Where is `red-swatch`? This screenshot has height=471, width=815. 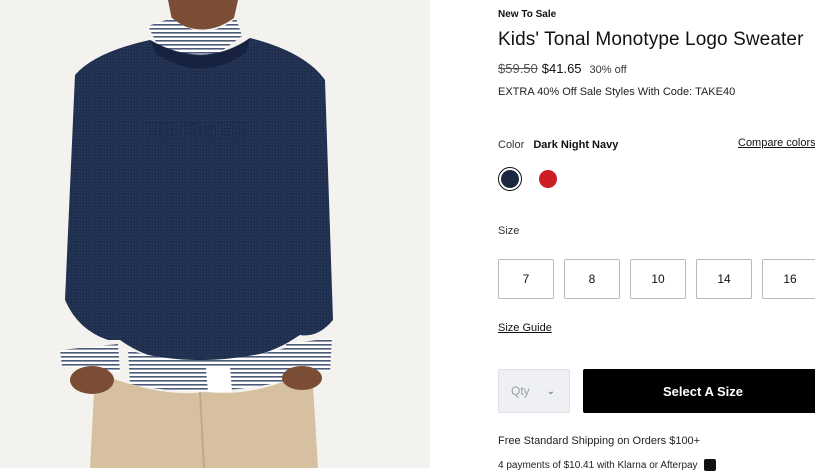 red-swatch is located at coordinates (548, 179).